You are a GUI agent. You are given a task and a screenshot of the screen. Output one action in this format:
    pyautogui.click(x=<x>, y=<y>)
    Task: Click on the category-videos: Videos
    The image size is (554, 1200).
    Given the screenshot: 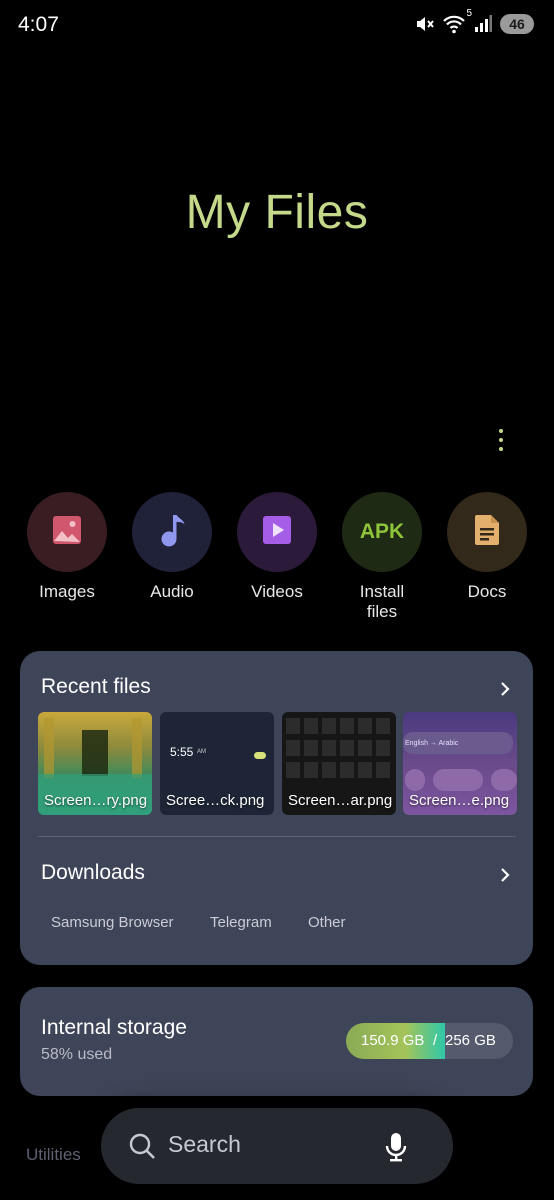 What is the action you would take?
    pyautogui.click(x=277, y=547)
    